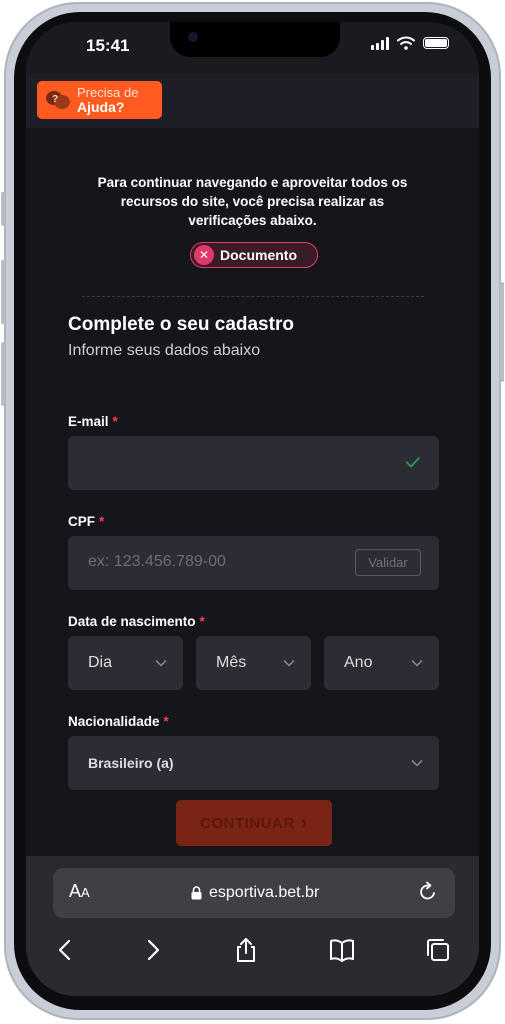 The width and height of the screenshot is (505, 1024). I want to click on chat-bubbles-icon: ?, so click(58, 100).